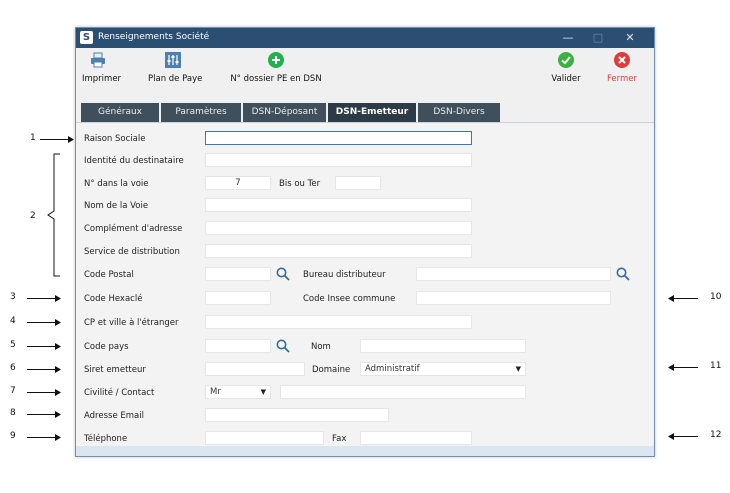  Describe the element at coordinates (372, 112) in the screenshot. I see `tab-dsn-emetteur: DSN-Emetteur` at that location.